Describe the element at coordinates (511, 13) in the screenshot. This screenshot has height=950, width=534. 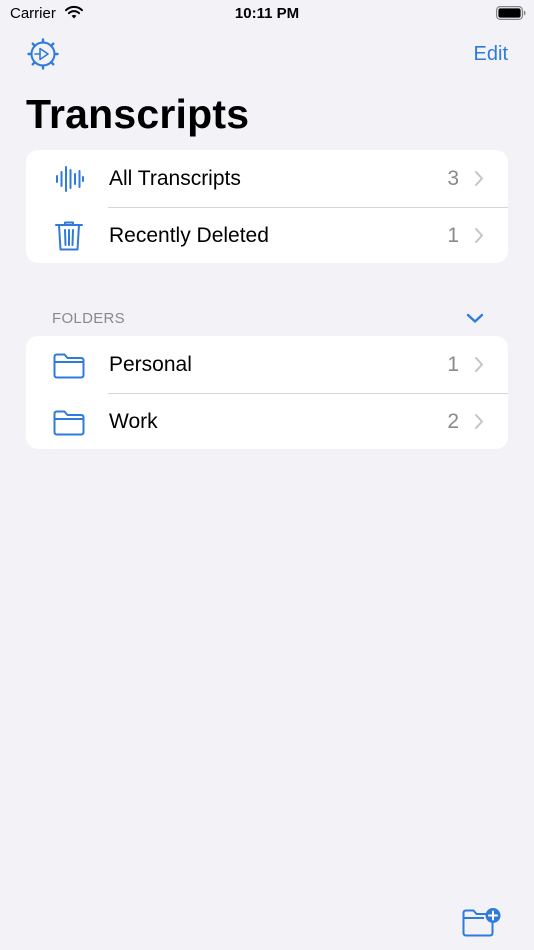
I see `battery-icon` at that location.